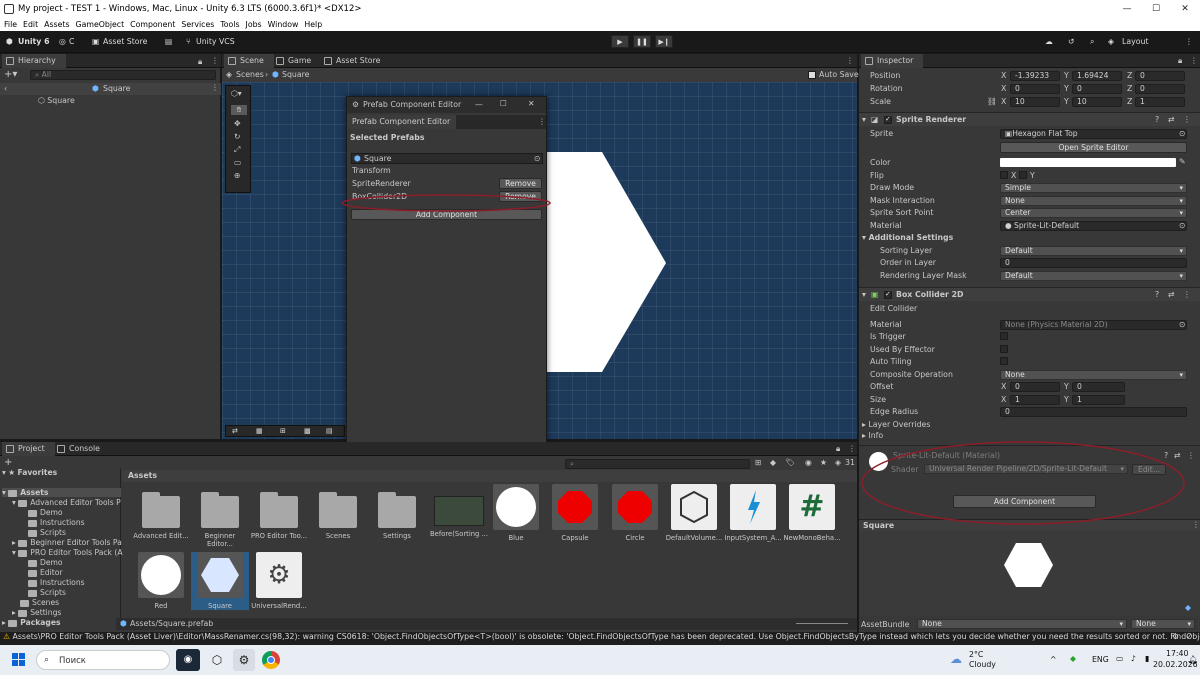 The image size is (1200, 675). Describe the element at coordinates (812, 75) in the screenshot. I see `auto-save-checkbox` at that location.